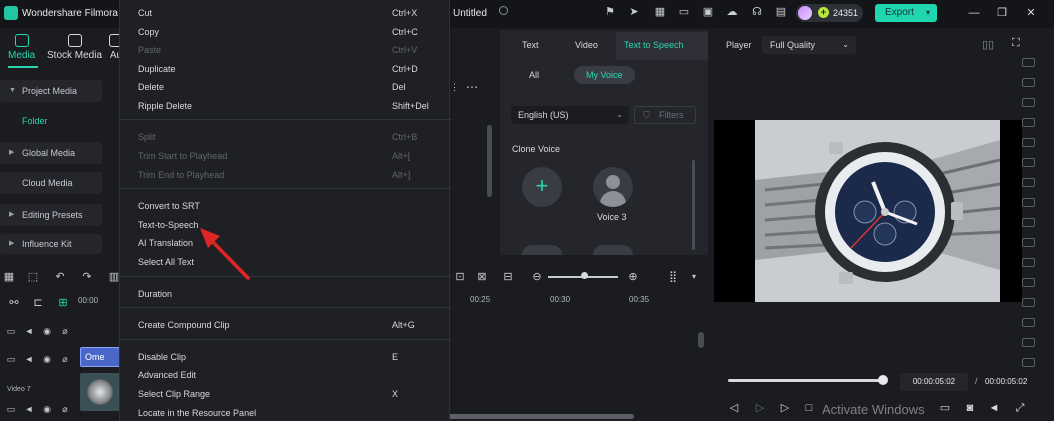 This screenshot has height=421, width=1054. I want to click on sidebar-item-project-media: ▼ Project Media, so click(51, 91).